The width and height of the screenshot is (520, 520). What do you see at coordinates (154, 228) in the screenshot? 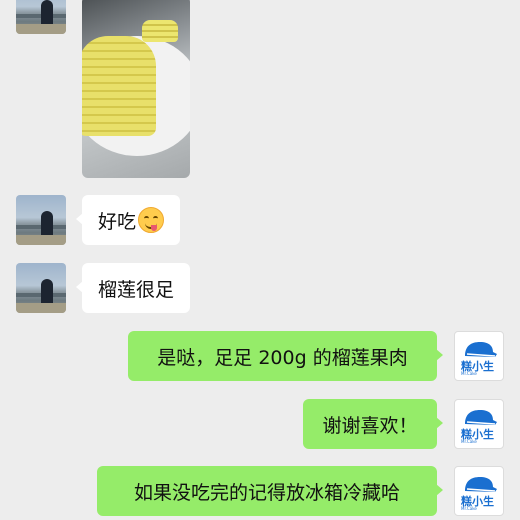
I see `emoji-tongue` at bounding box center [154, 228].